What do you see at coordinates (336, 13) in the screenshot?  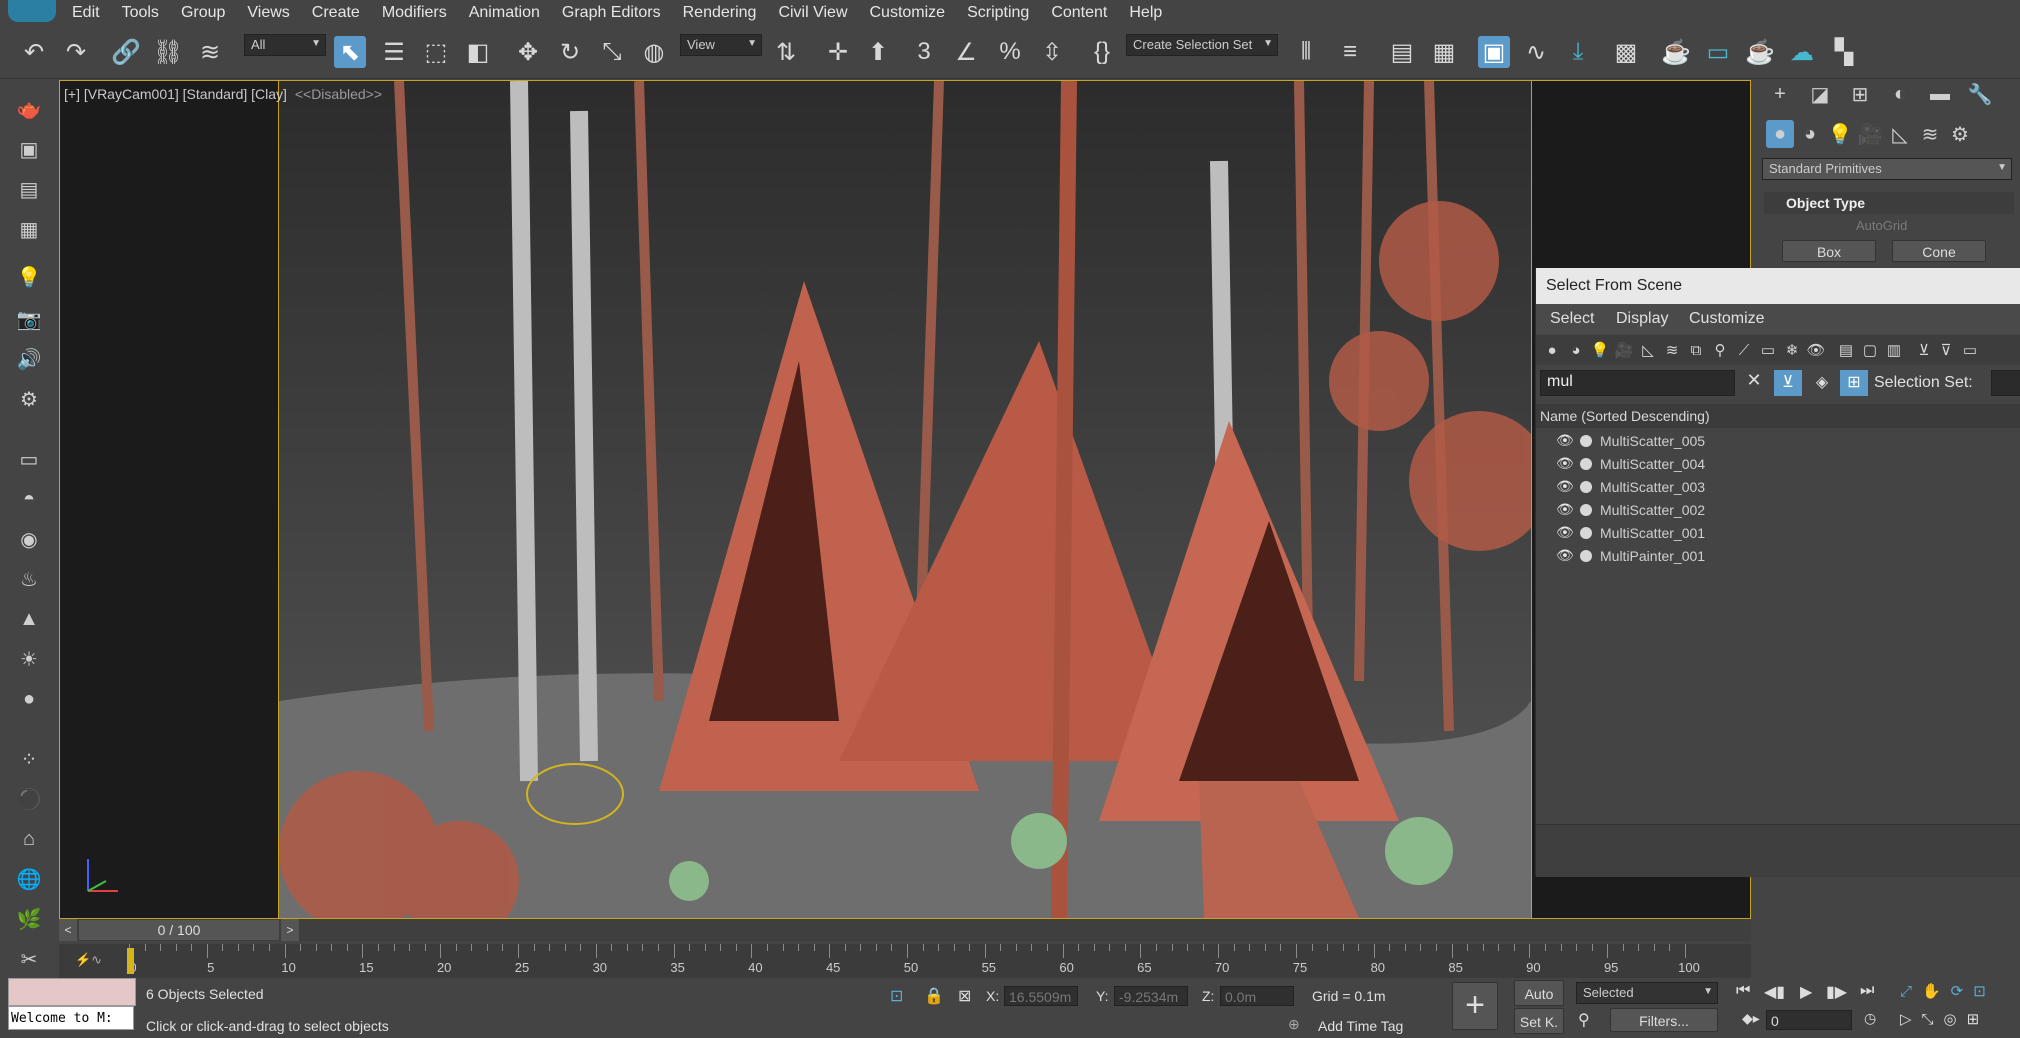 I see `menu-create: Create` at bounding box center [336, 13].